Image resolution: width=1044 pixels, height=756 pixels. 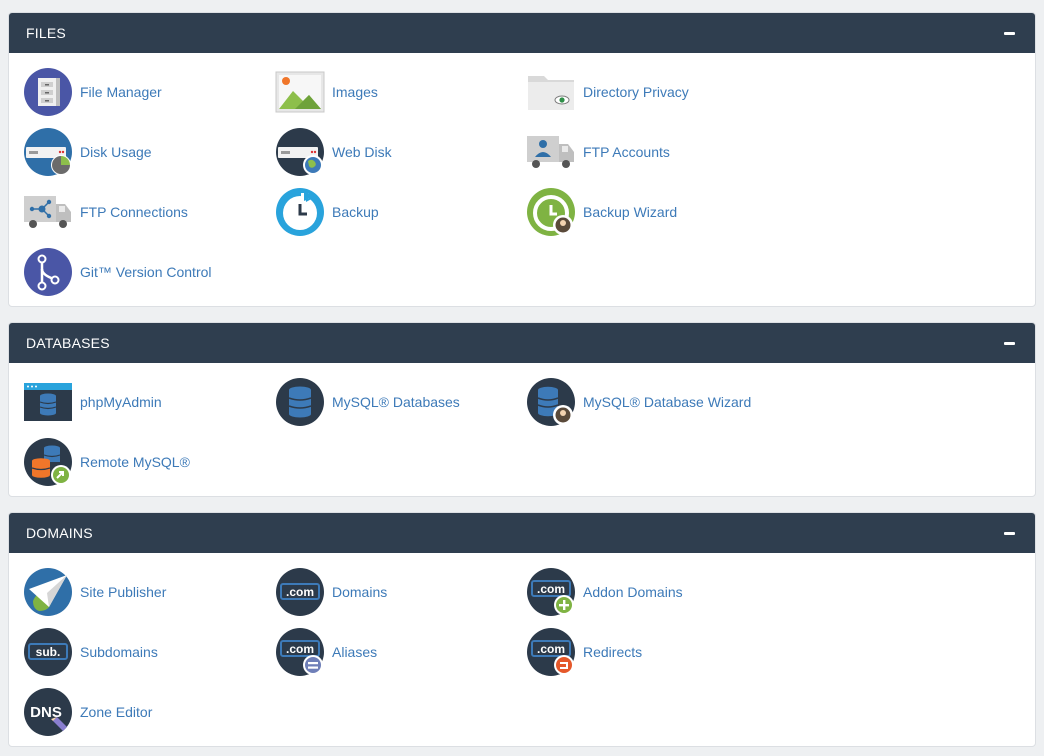 I want to click on subdomains-link: sub. Subdomains, so click(x=90, y=652).